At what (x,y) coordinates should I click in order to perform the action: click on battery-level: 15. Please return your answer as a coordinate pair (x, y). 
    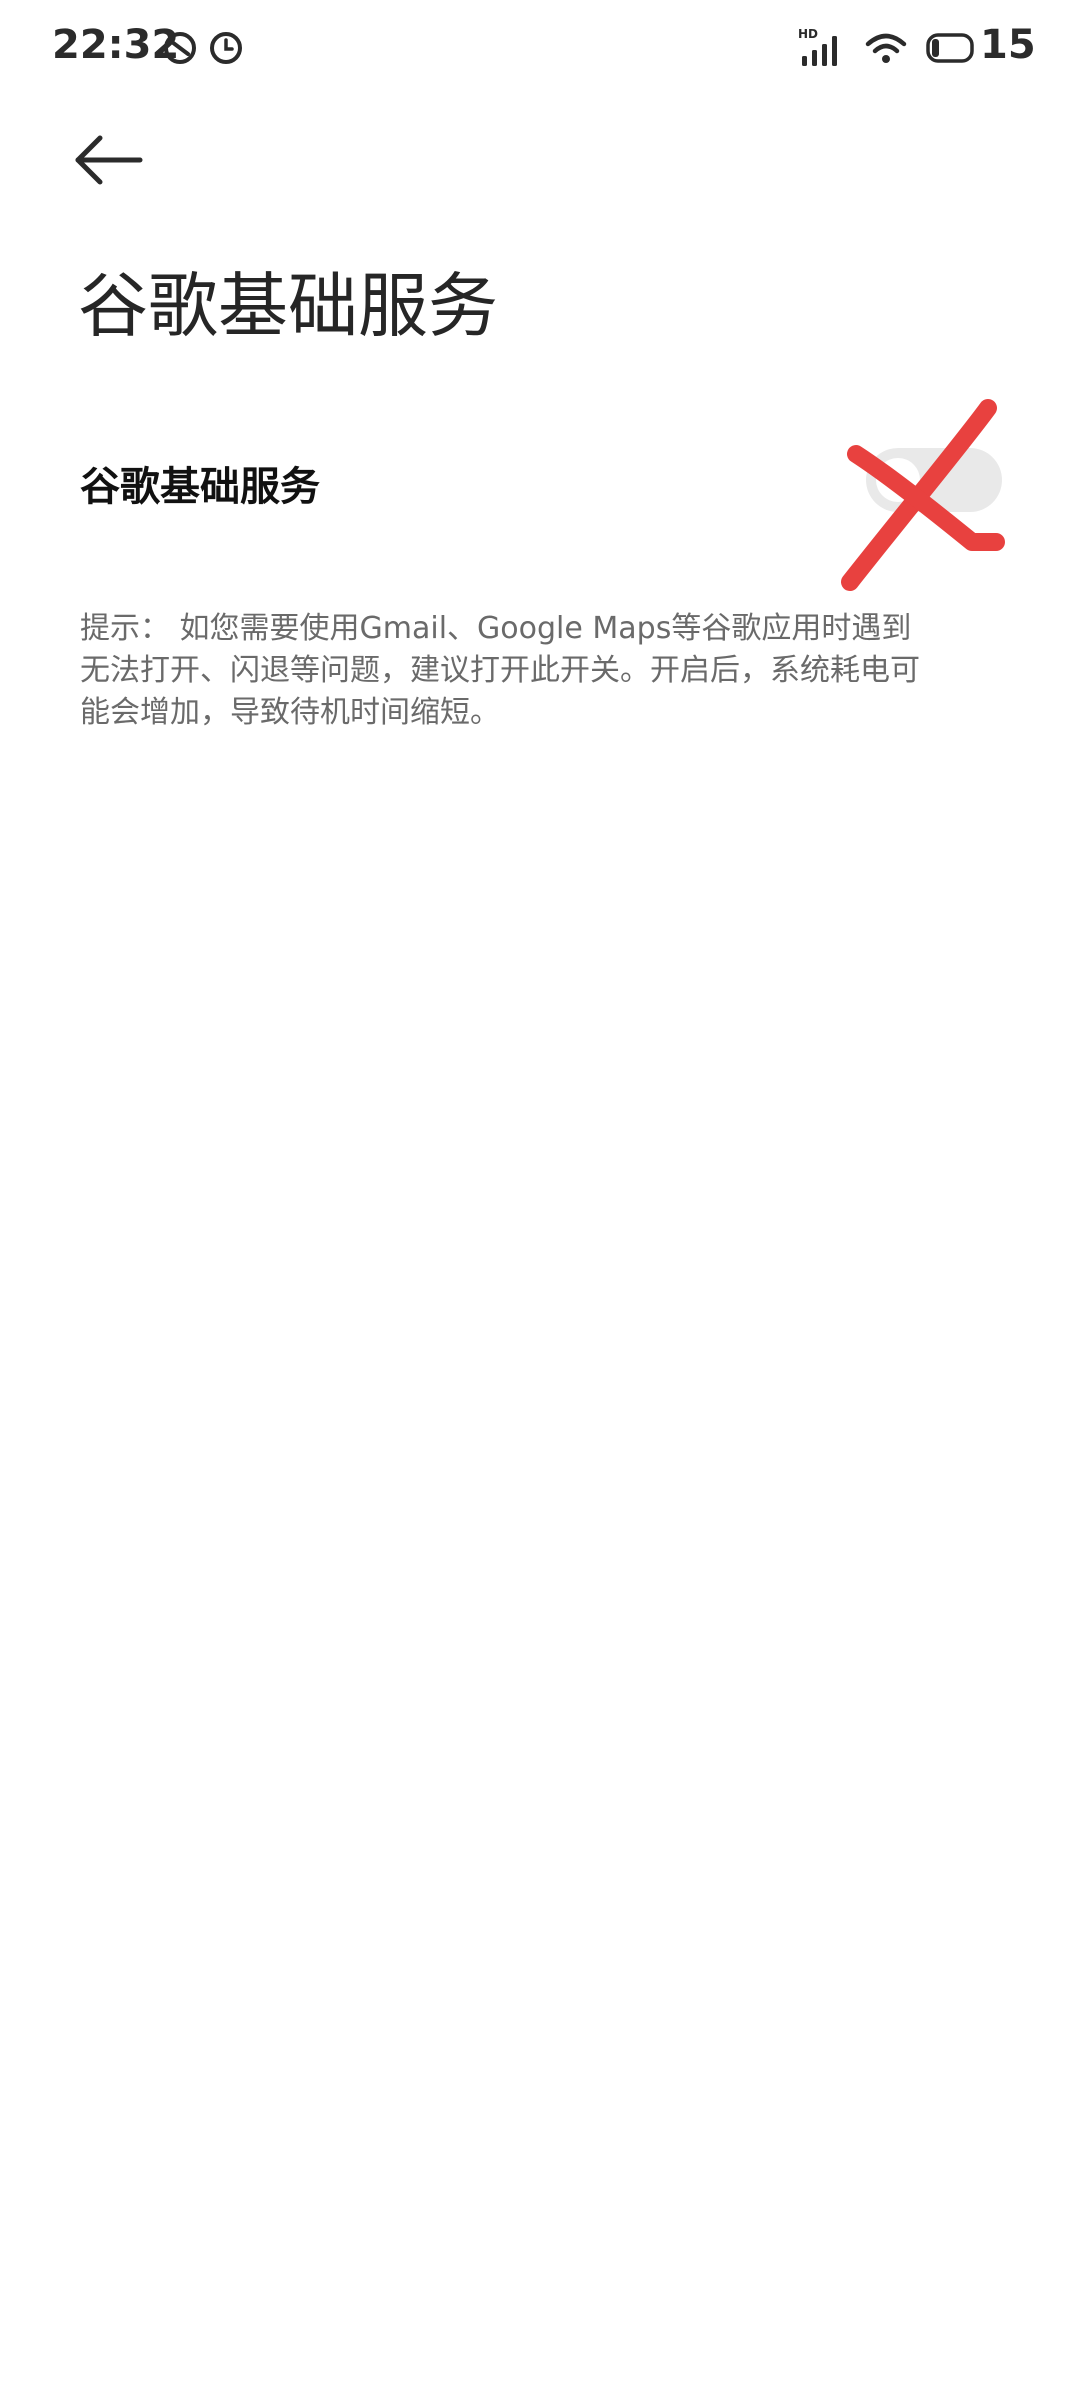
    Looking at the image, I should click on (1008, 45).